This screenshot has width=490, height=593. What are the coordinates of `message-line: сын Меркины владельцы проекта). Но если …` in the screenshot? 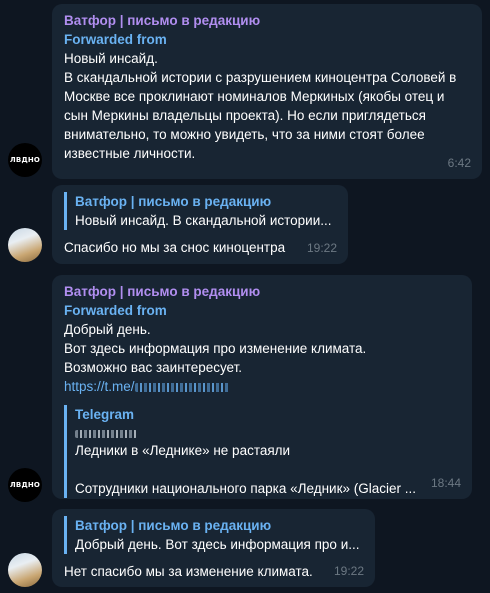 It's located at (245, 115).